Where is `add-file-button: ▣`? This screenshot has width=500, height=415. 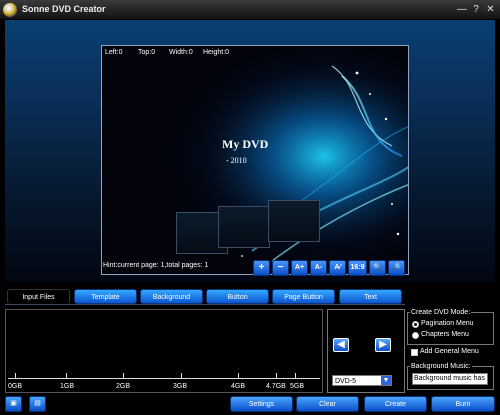 add-file-button: ▣ is located at coordinates (13, 404).